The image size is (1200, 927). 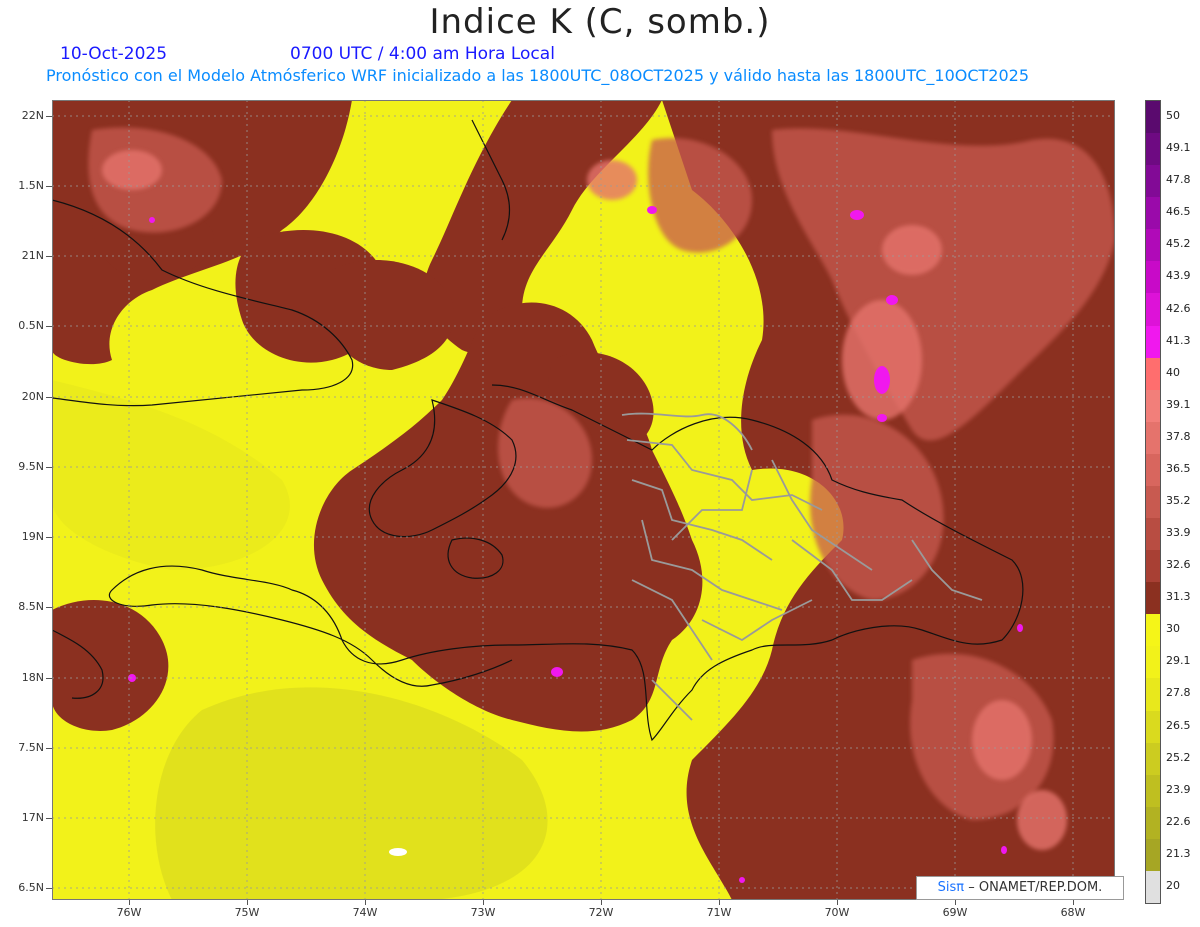 I want to click on colorbar-label: 49.1, so click(x=1178, y=148).